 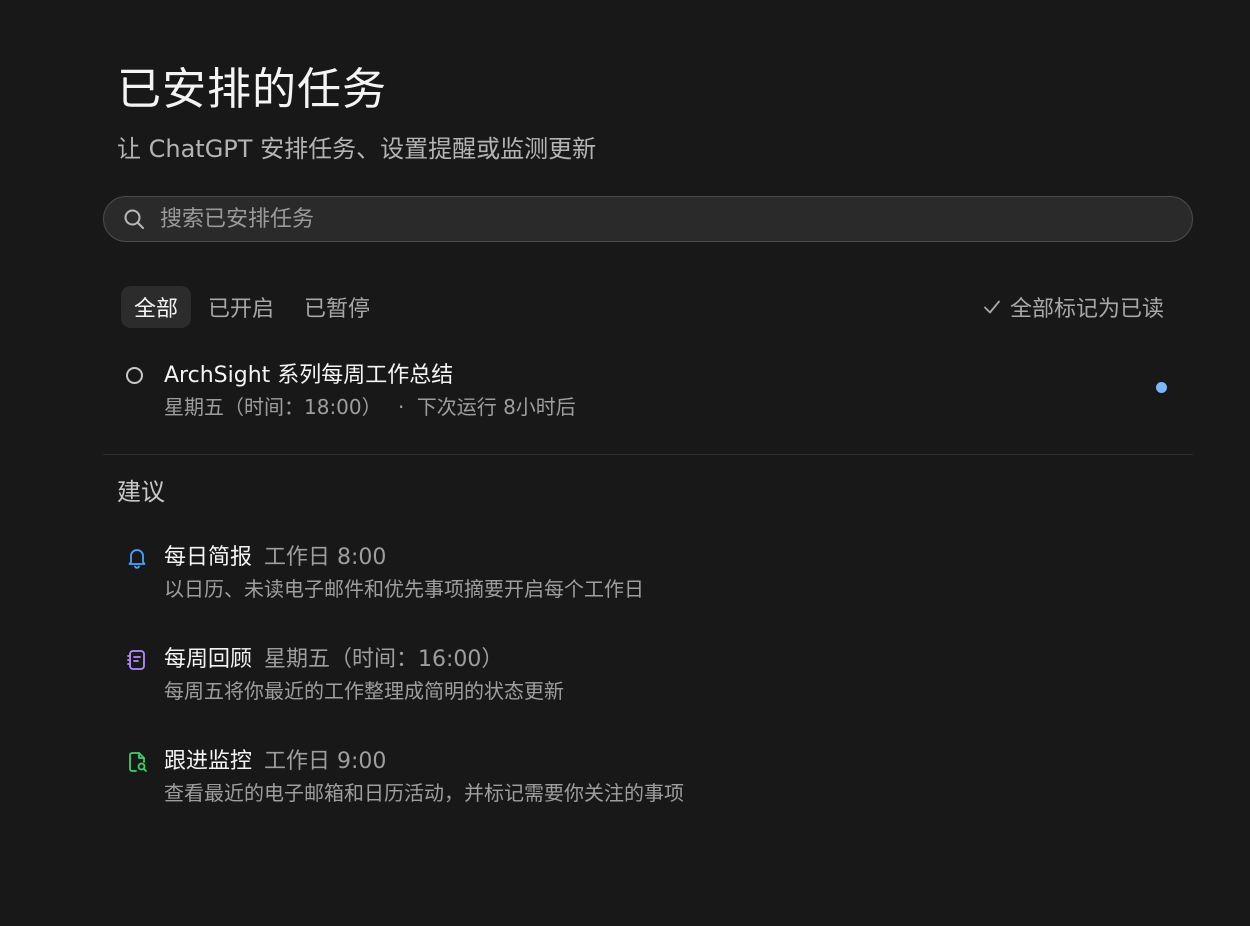 I want to click on mark-all-read-label: 全部标记为已读, so click(x=1086, y=309).